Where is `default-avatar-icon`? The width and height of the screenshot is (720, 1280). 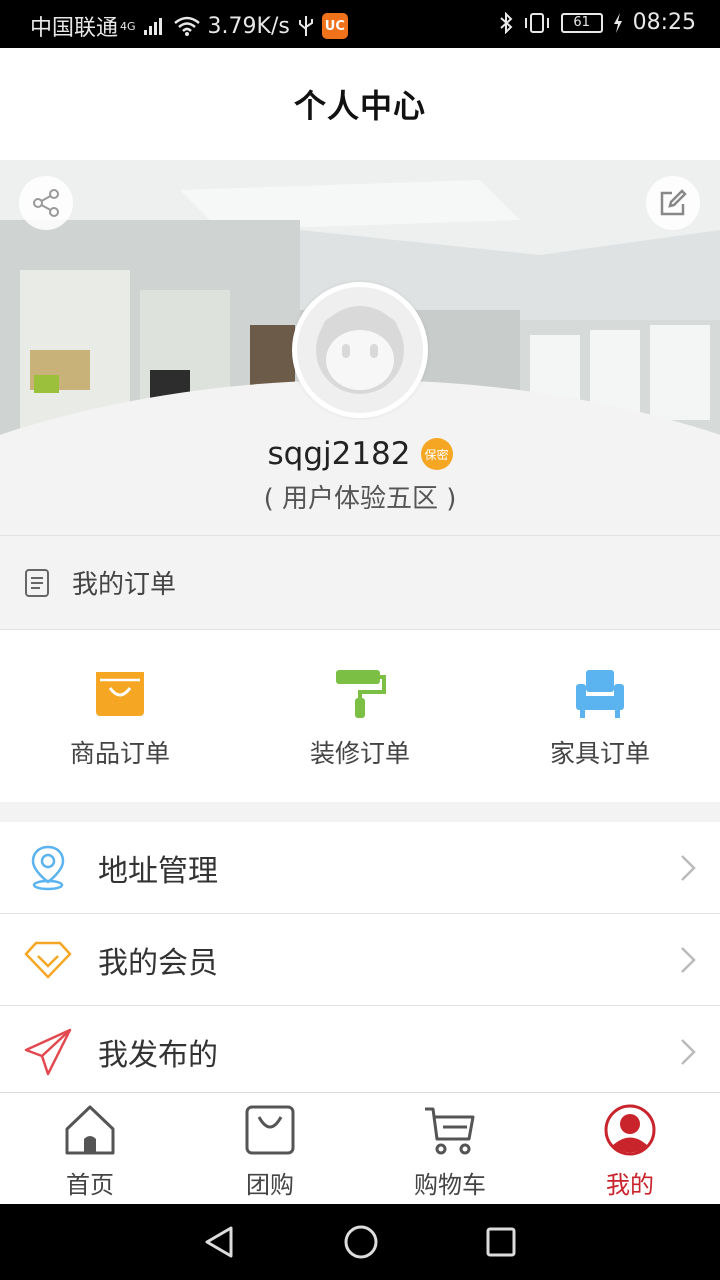
default-avatar-icon is located at coordinates (360, 350).